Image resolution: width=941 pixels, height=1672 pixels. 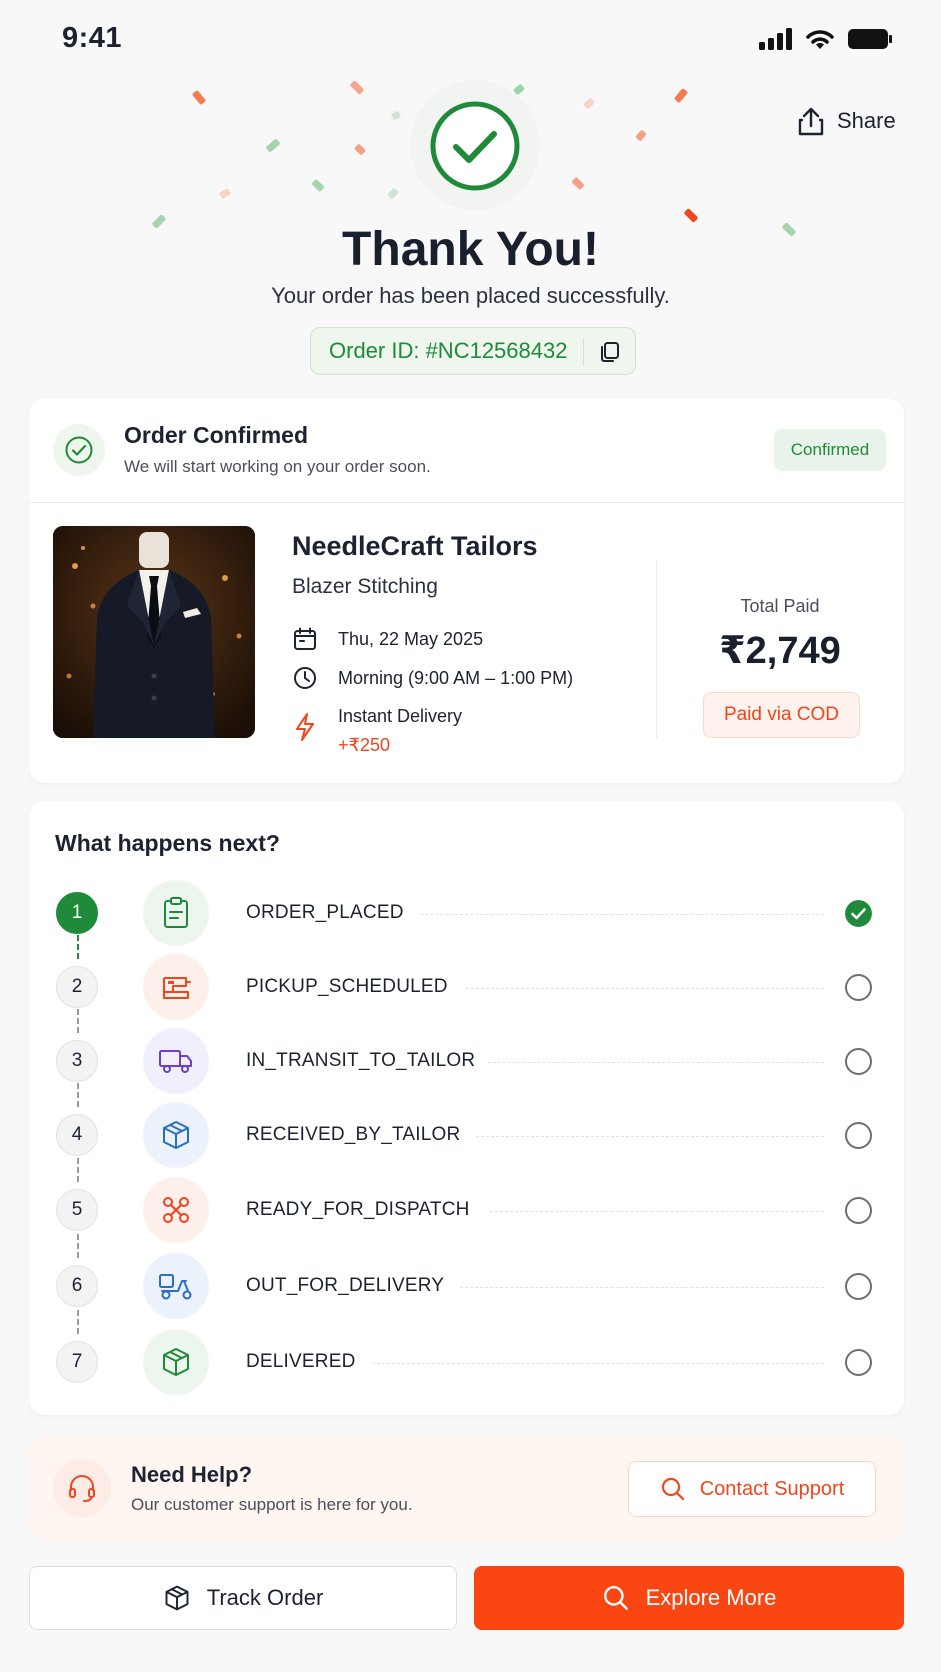 What do you see at coordinates (176, 1061) in the screenshot?
I see `truck-icon` at bounding box center [176, 1061].